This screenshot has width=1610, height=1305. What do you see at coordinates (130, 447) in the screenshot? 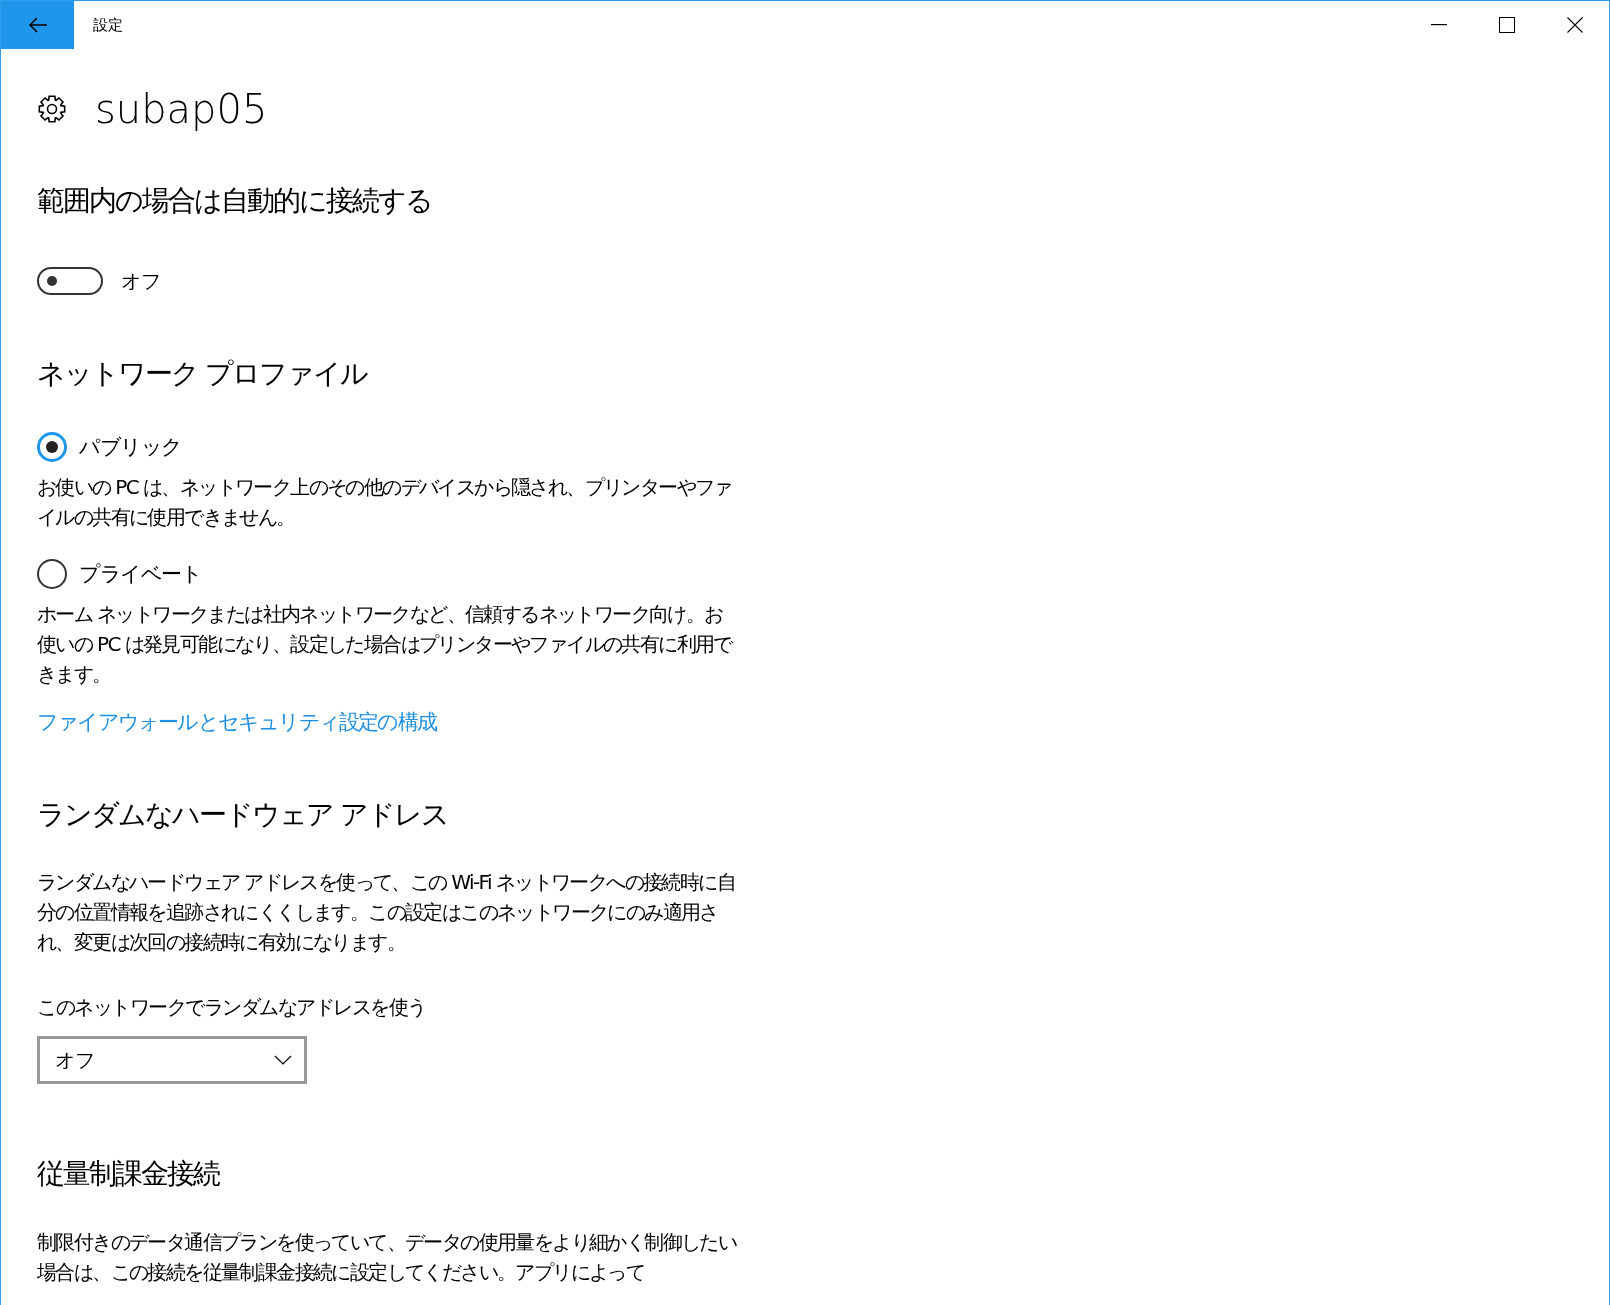
I see `radio-label: パブリック` at bounding box center [130, 447].